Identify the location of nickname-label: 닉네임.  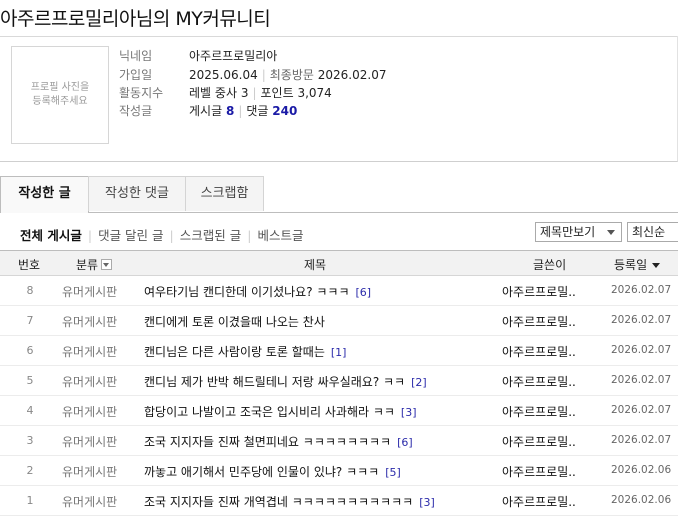
(136, 56).